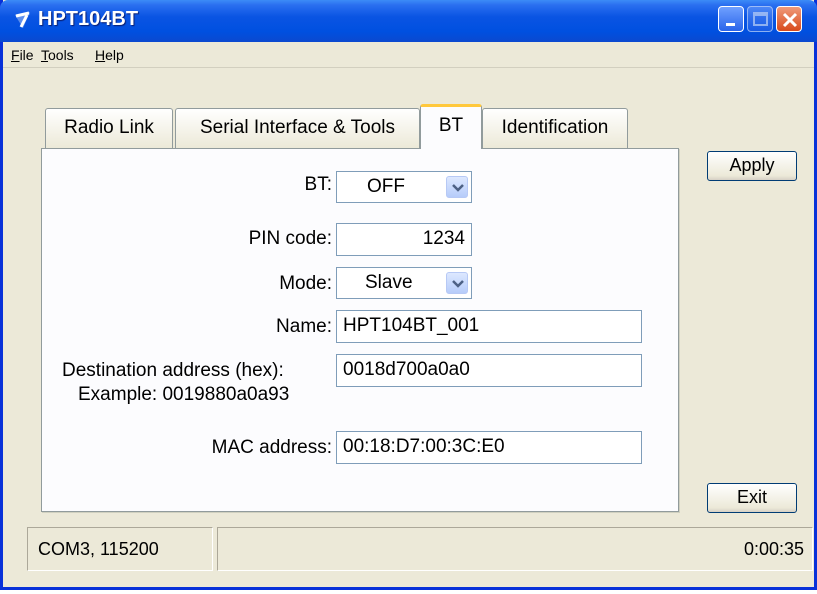  Describe the element at coordinates (451, 126) in the screenshot. I see `tab-bt: BT` at that location.